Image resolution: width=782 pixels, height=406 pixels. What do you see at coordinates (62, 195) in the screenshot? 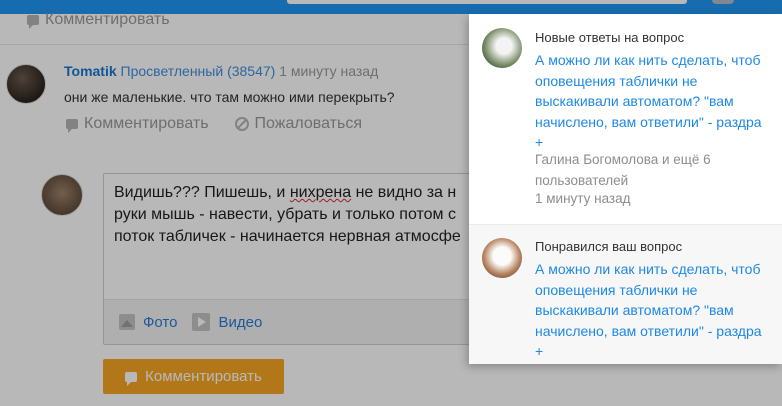
I see `current-user-avatar` at bounding box center [62, 195].